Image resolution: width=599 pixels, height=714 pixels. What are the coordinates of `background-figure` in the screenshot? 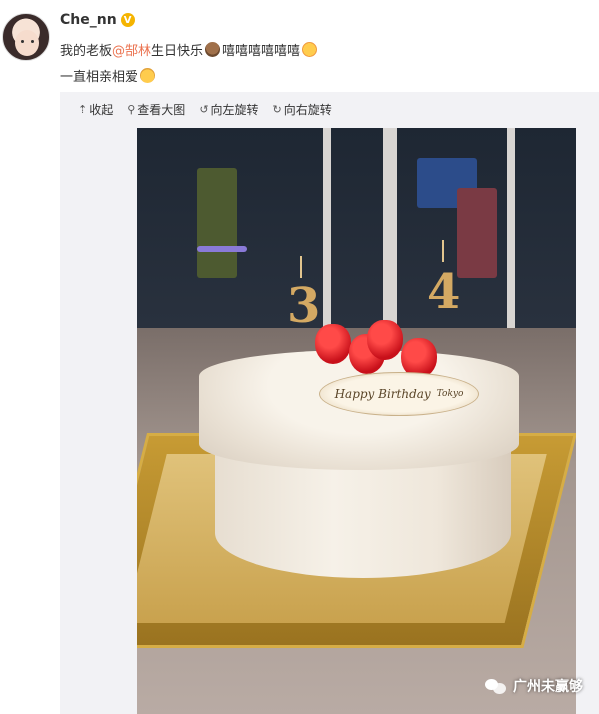 It's located at (217, 223).